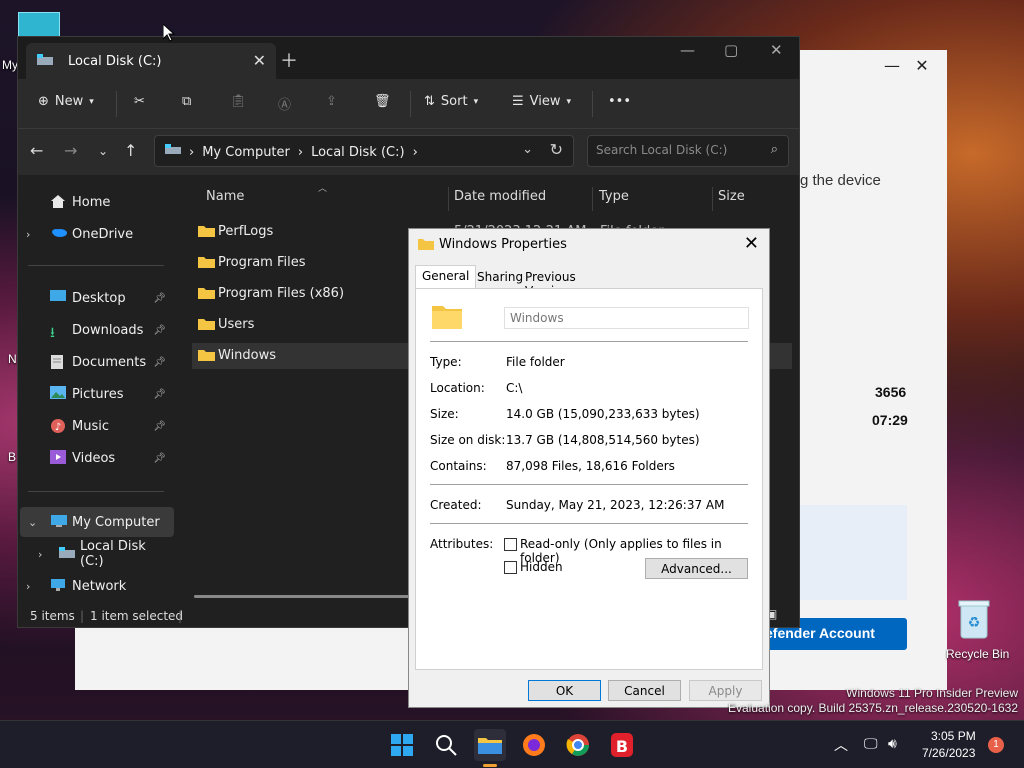 This screenshot has width=1024, height=768. What do you see at coordinates (490, 745) in the screenshot?
I see `file-explorer-icon` at bounding box center [490, 745].